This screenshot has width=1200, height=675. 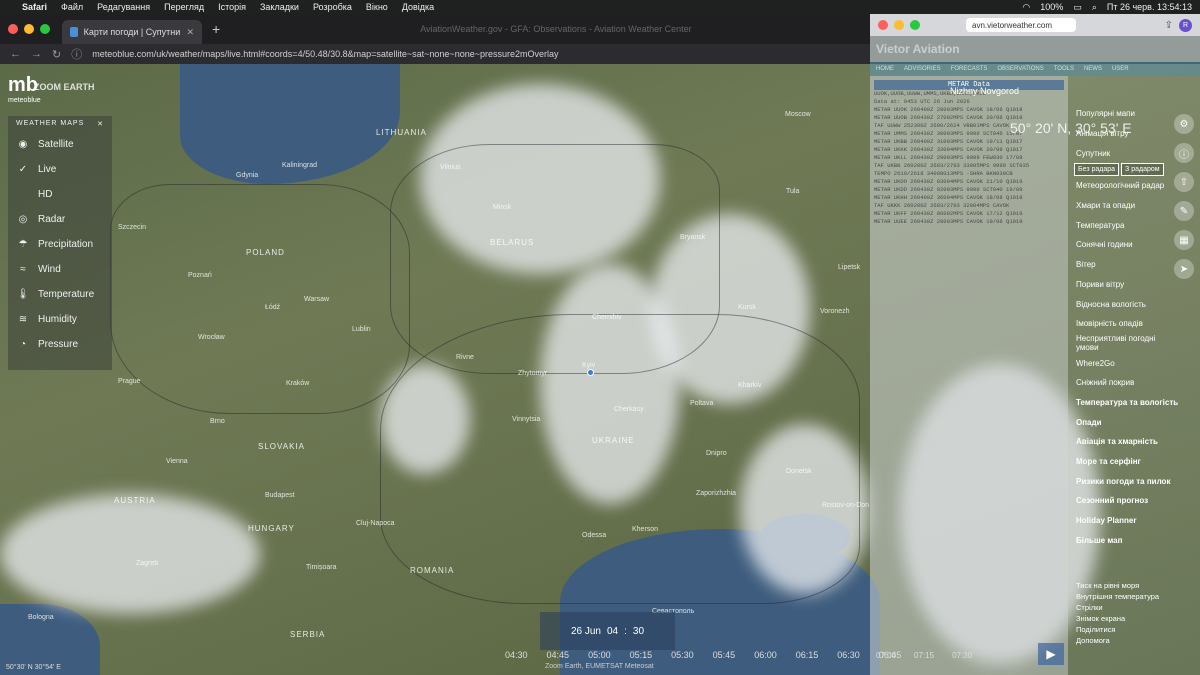 I want to click on site-brand: Vietor Aviation, so click(x=918, y=49).